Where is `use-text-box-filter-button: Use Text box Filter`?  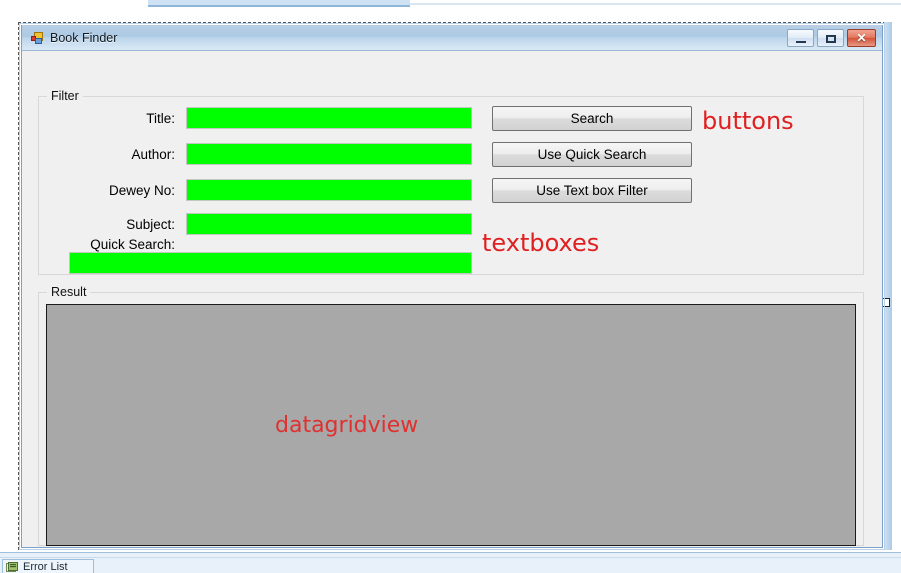
use-text-box-filter-button: Use Text box Filter is located at coordinates (592, 190).